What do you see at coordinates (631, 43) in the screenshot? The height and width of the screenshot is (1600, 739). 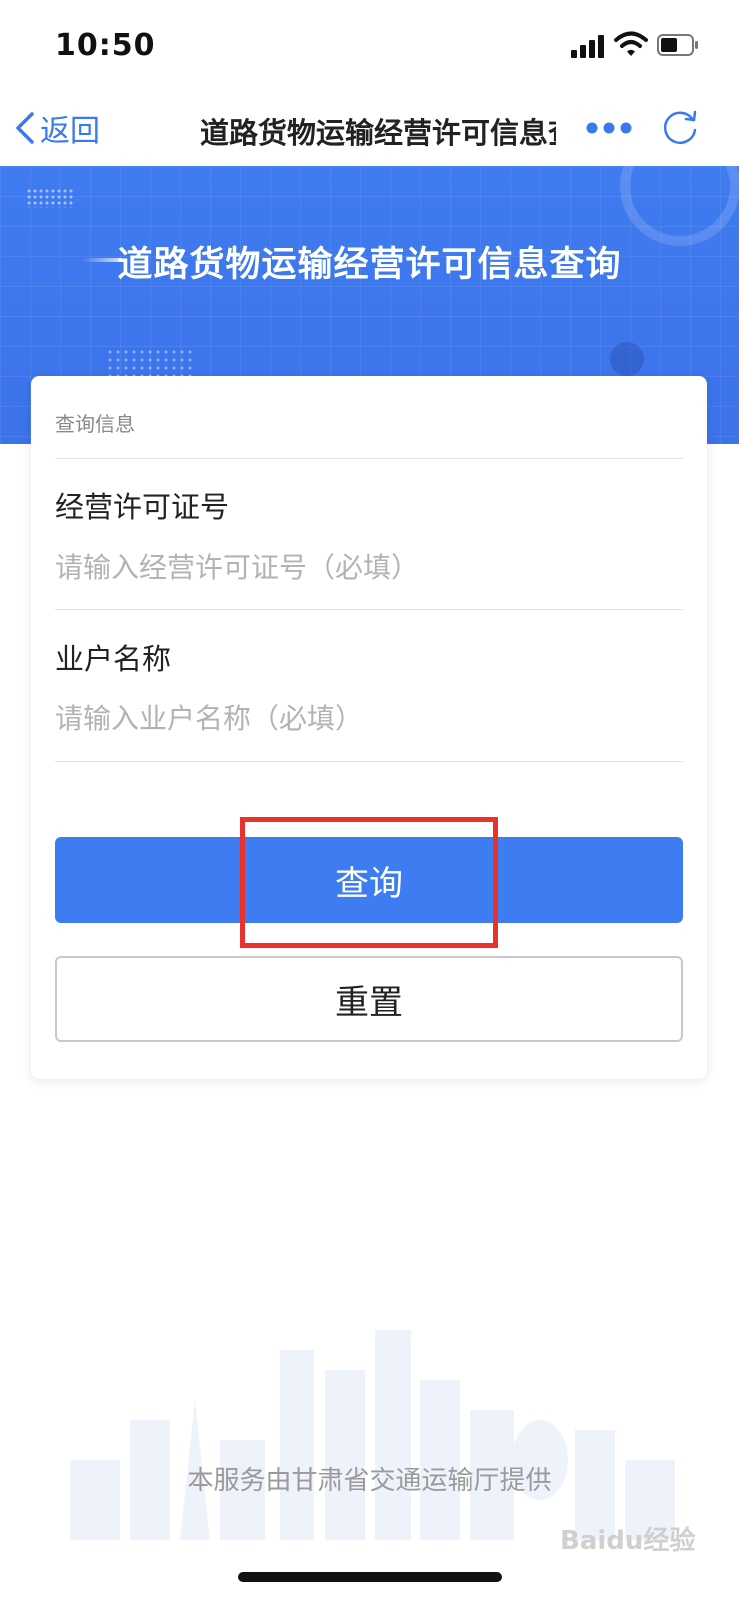 I see `wifi-icon` at bounding box center [631, 43].